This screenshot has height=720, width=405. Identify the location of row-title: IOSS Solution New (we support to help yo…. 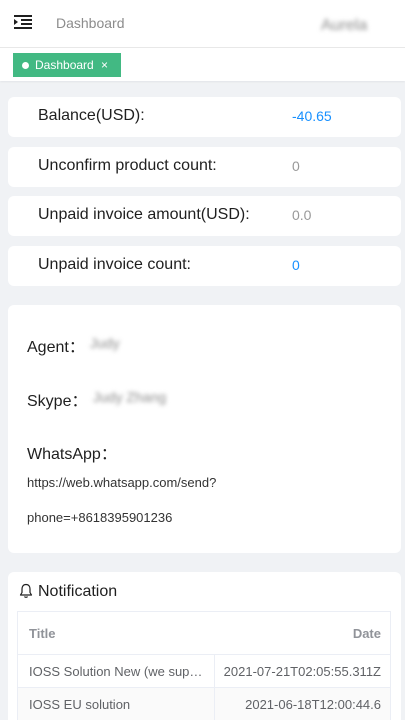
(116, 671).